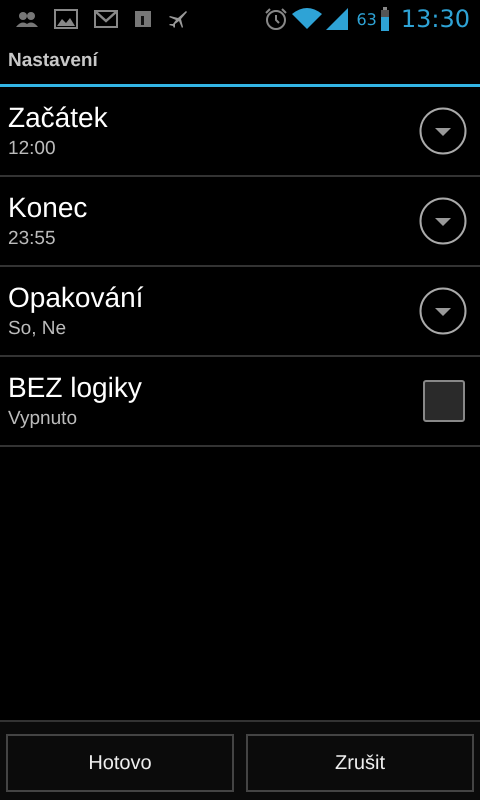 The height and width of the screenshot is (800, 480). What do you see at coordinates (337, 19) in the screenshot?
I see `signal-icon` at bounding box center [337, 19].